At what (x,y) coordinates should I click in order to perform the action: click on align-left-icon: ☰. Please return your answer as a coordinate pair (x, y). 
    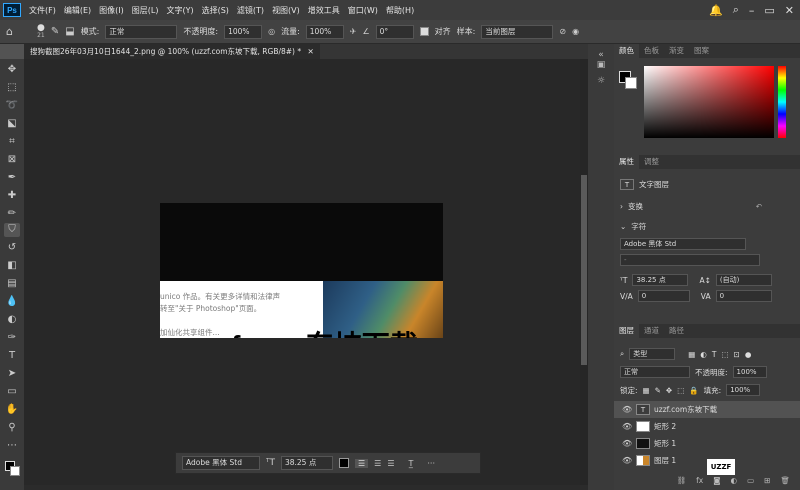
    Looking at the image, I should click on (361, 463).